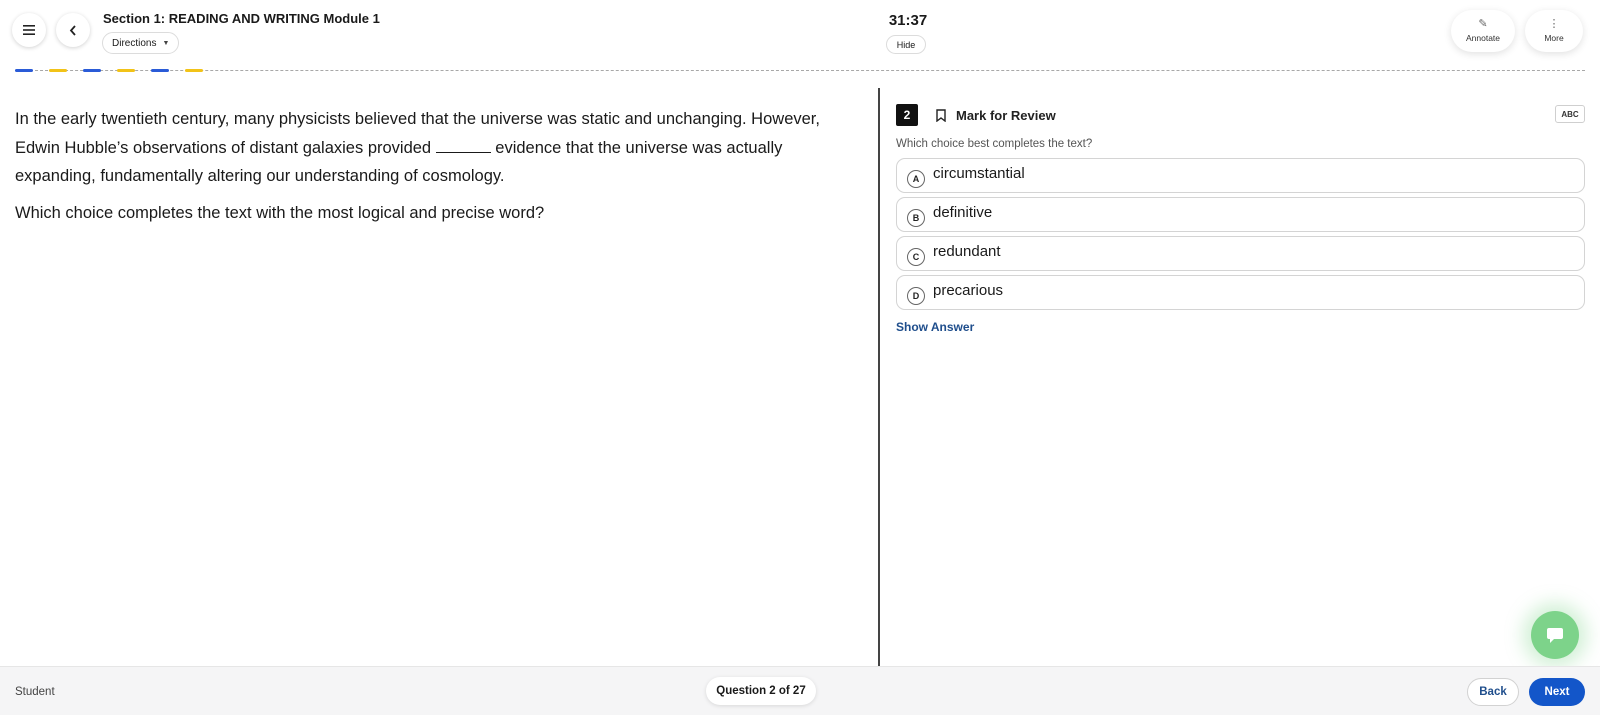  I want to click on mark-for-review-button: Mark for Review, so click(996, 115).